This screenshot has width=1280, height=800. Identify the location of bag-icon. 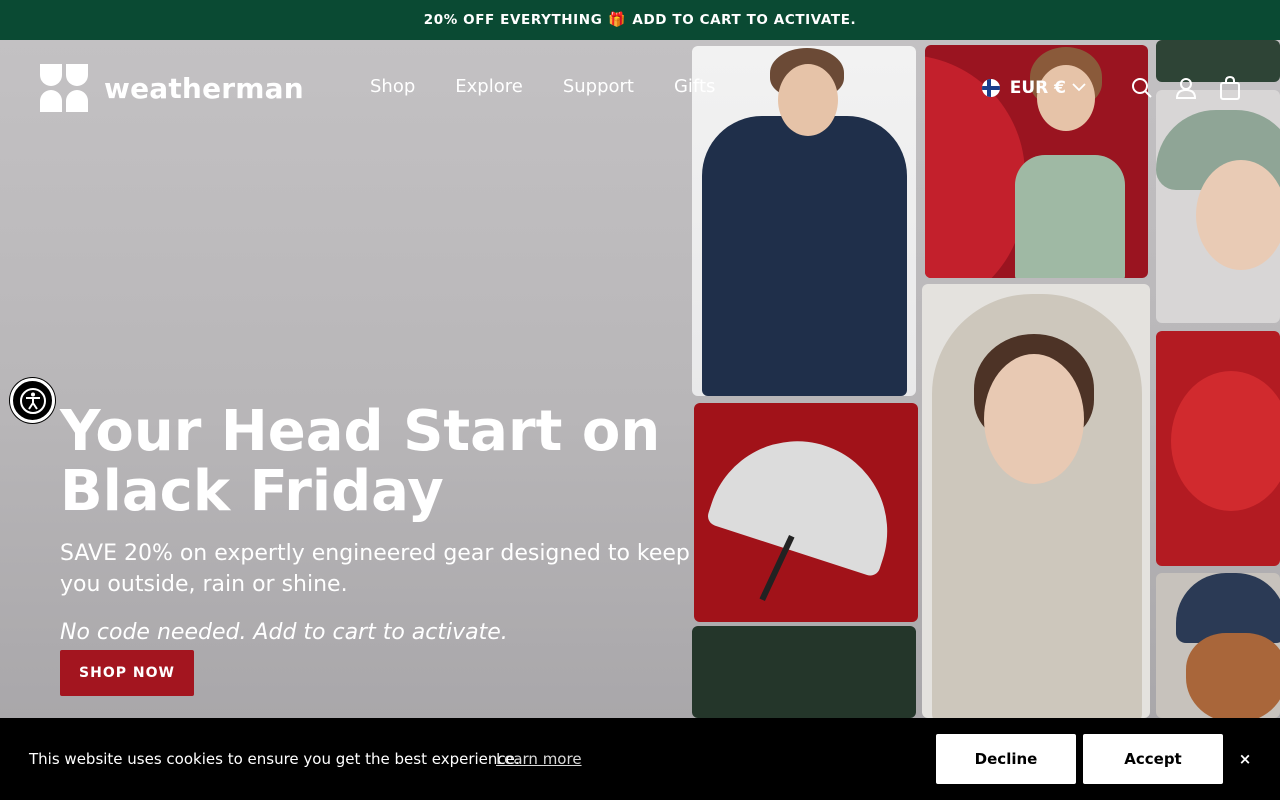
(1230, 88).